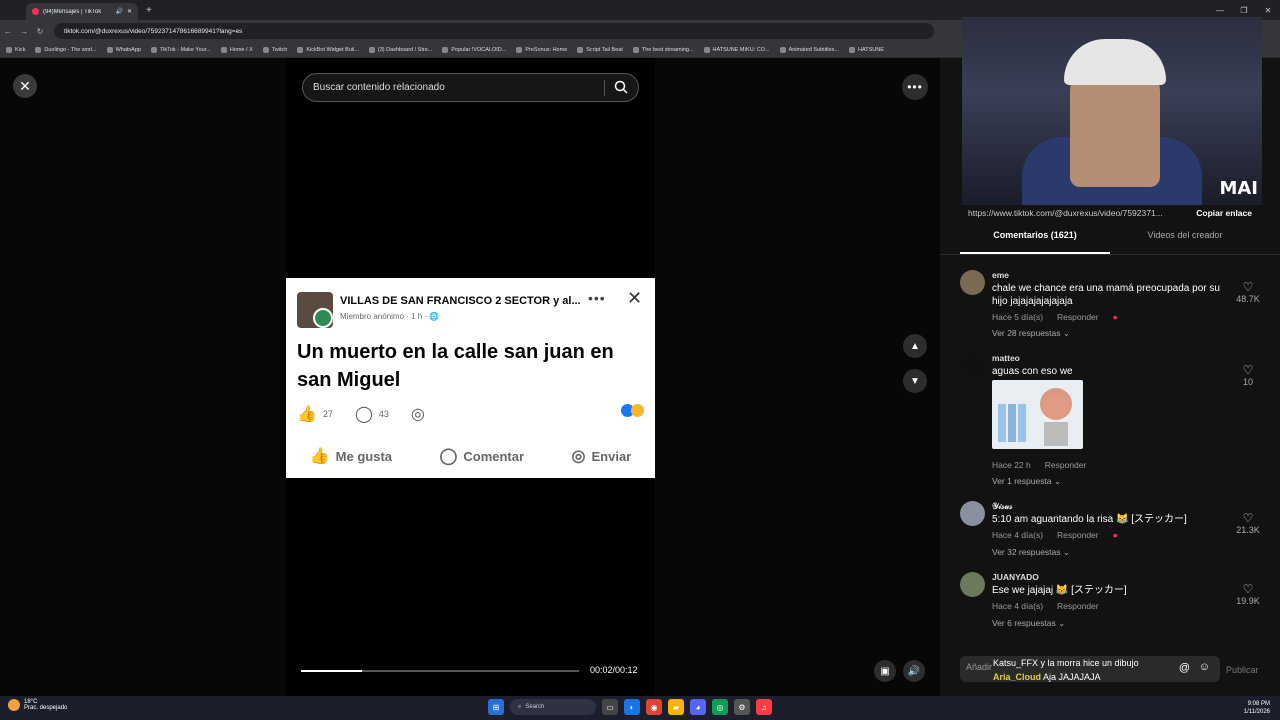 The width and height of the screenshot is (1280, 720). Describe the element at coordinates (979, 667) in the screenshot. I see `comment-placeholder: Añadir` at that location.